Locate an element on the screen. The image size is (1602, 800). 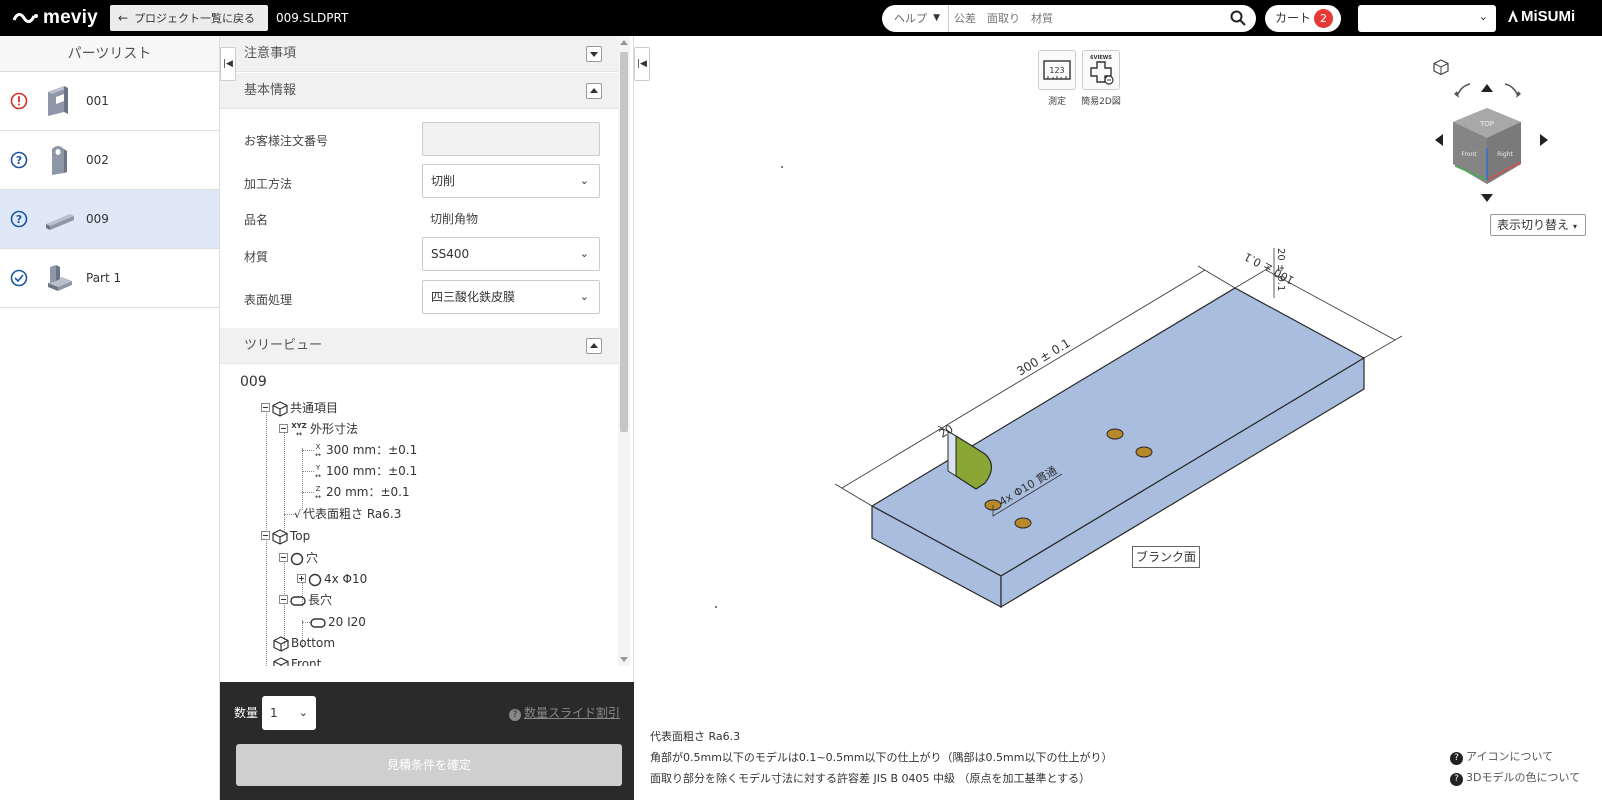
scrollbar-thumb is located at coordinates (624, 242).